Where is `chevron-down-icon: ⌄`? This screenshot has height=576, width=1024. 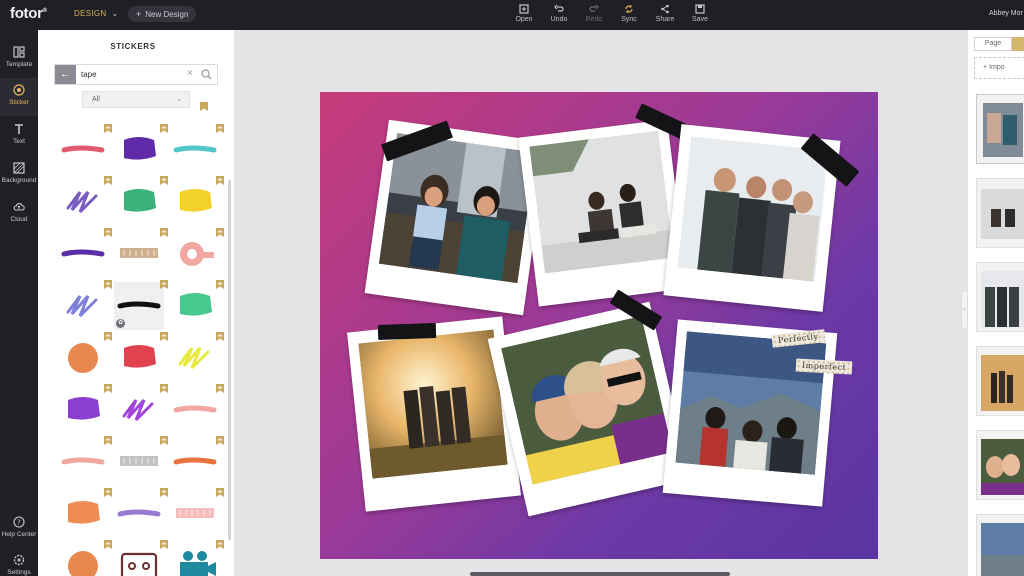
chevron-down-icon: ⌄ is located at coordinates (115, 13).